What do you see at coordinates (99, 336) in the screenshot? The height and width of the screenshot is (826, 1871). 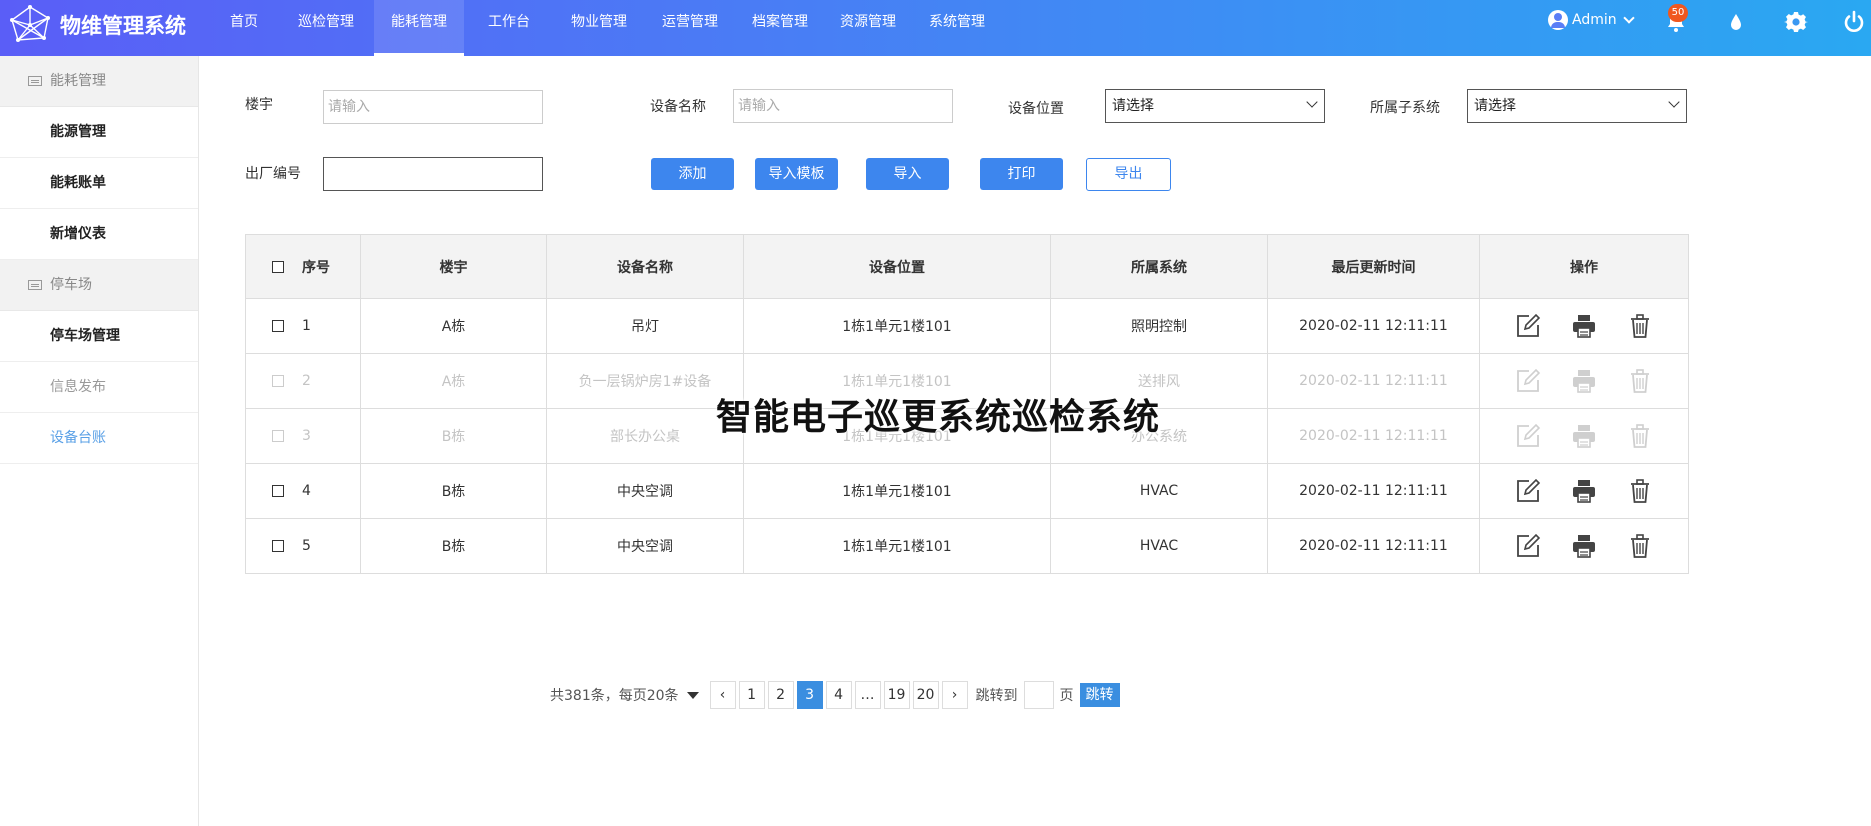 I see `sidebar-item-parking-management: 停车场管理` at bounding box center [99, 336].